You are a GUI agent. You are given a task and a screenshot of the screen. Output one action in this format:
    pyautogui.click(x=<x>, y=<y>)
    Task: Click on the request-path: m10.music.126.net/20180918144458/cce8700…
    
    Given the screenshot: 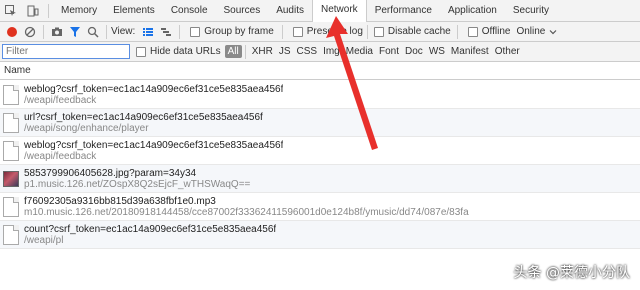 What is the action you would take?
    pyautogui.click(x=246, y=212)
    